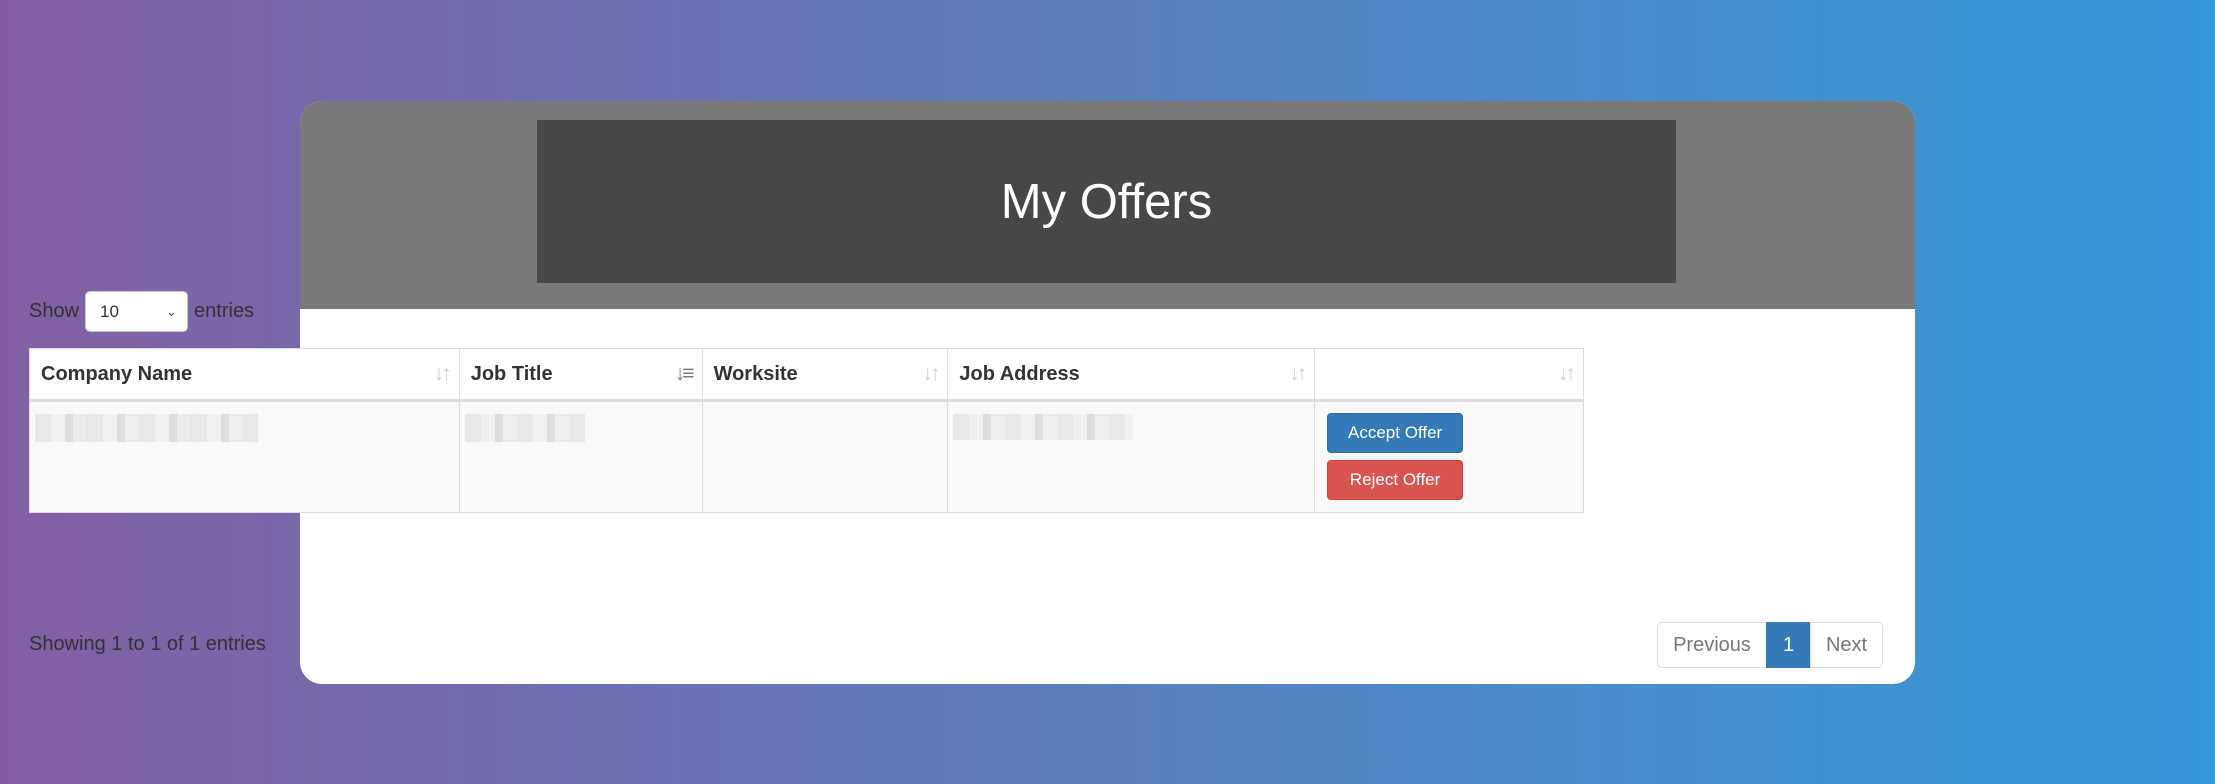 This screenshot has width=2215, height=784. Describe the element at coordinates (1395, 433) in the screenshot. I see `accept-offer-button: Accept Offer` at that location.